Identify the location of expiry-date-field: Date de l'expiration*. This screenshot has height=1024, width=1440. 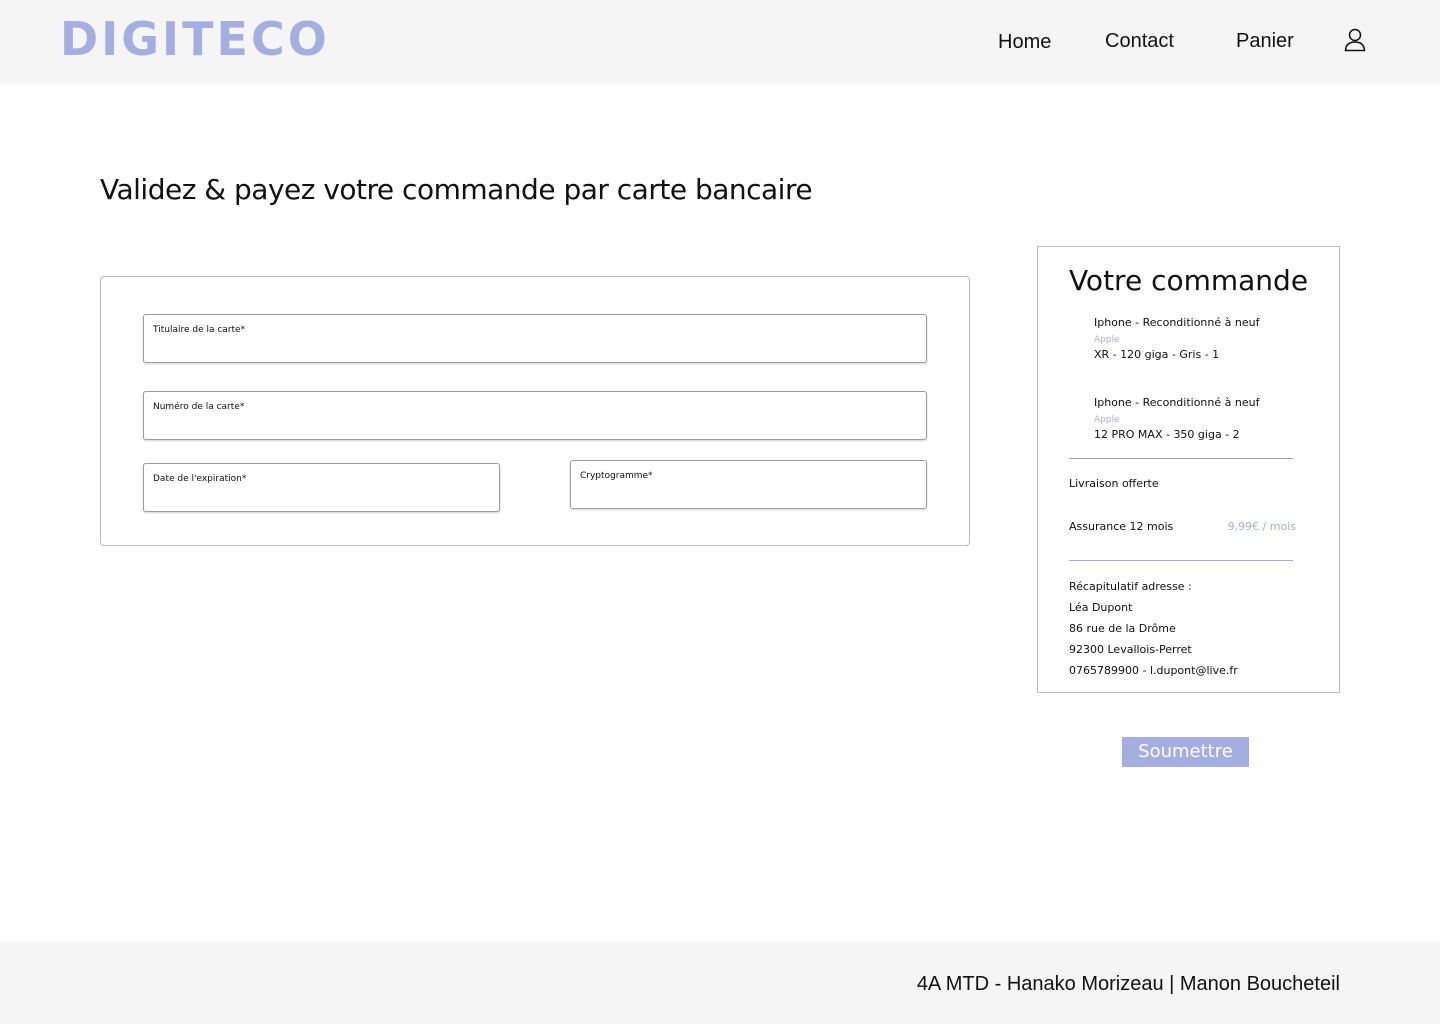
(321, 487).